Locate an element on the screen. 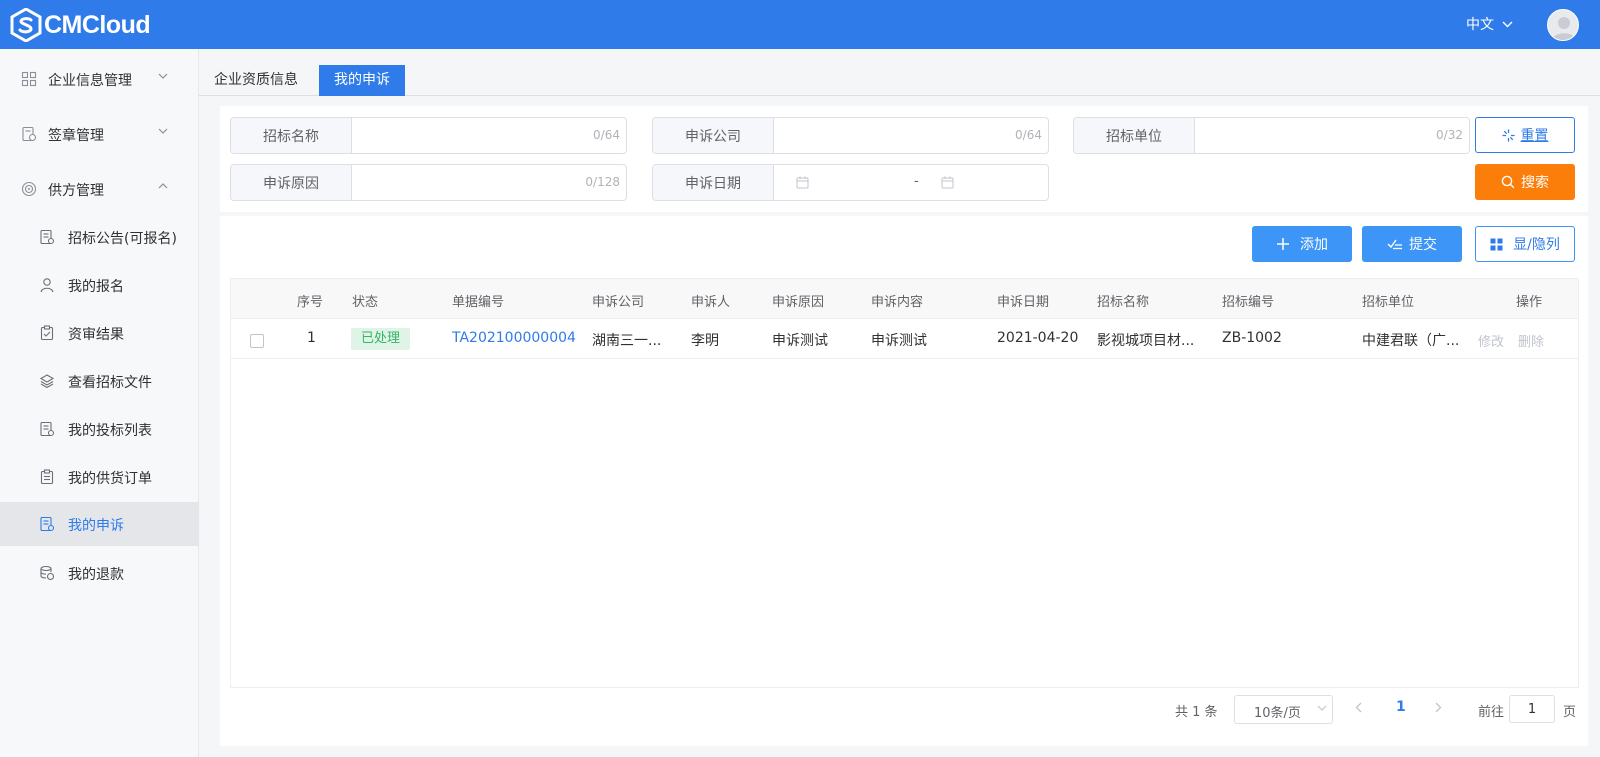 The width and height of the screenshot is (1600, 757). goto-page-input is located at coordinates (1532, 709).